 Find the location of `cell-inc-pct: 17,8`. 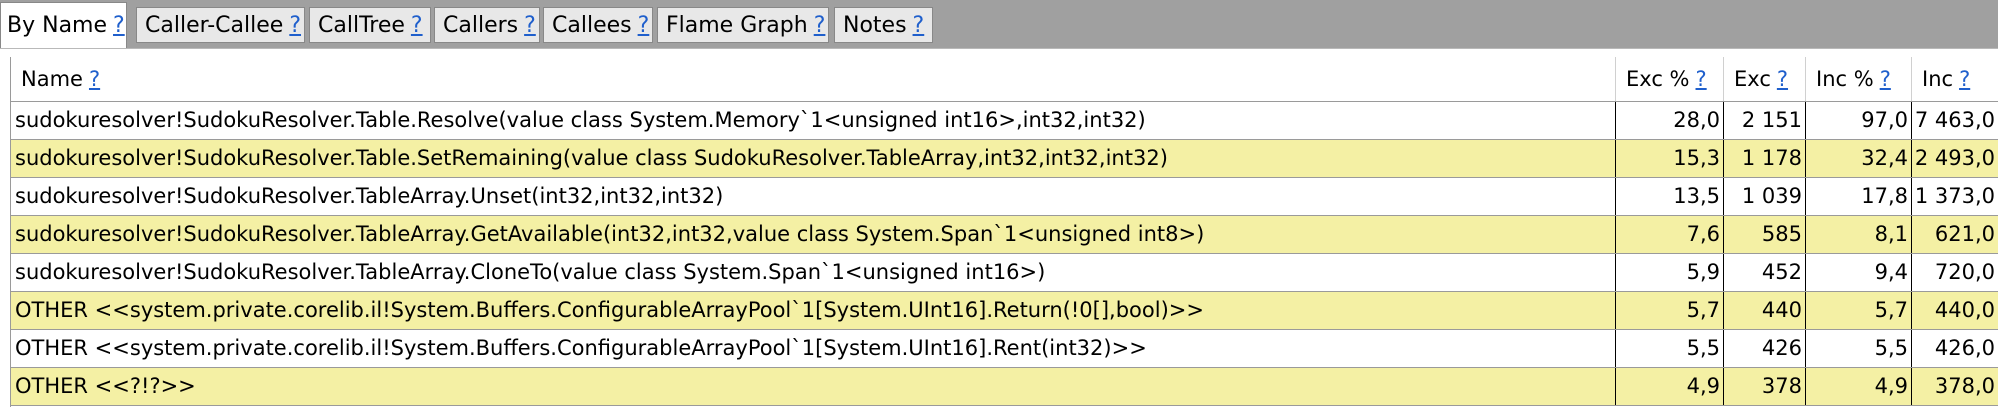

cell-inc-pct: 17,8 is located at coordinates (1859, 196).